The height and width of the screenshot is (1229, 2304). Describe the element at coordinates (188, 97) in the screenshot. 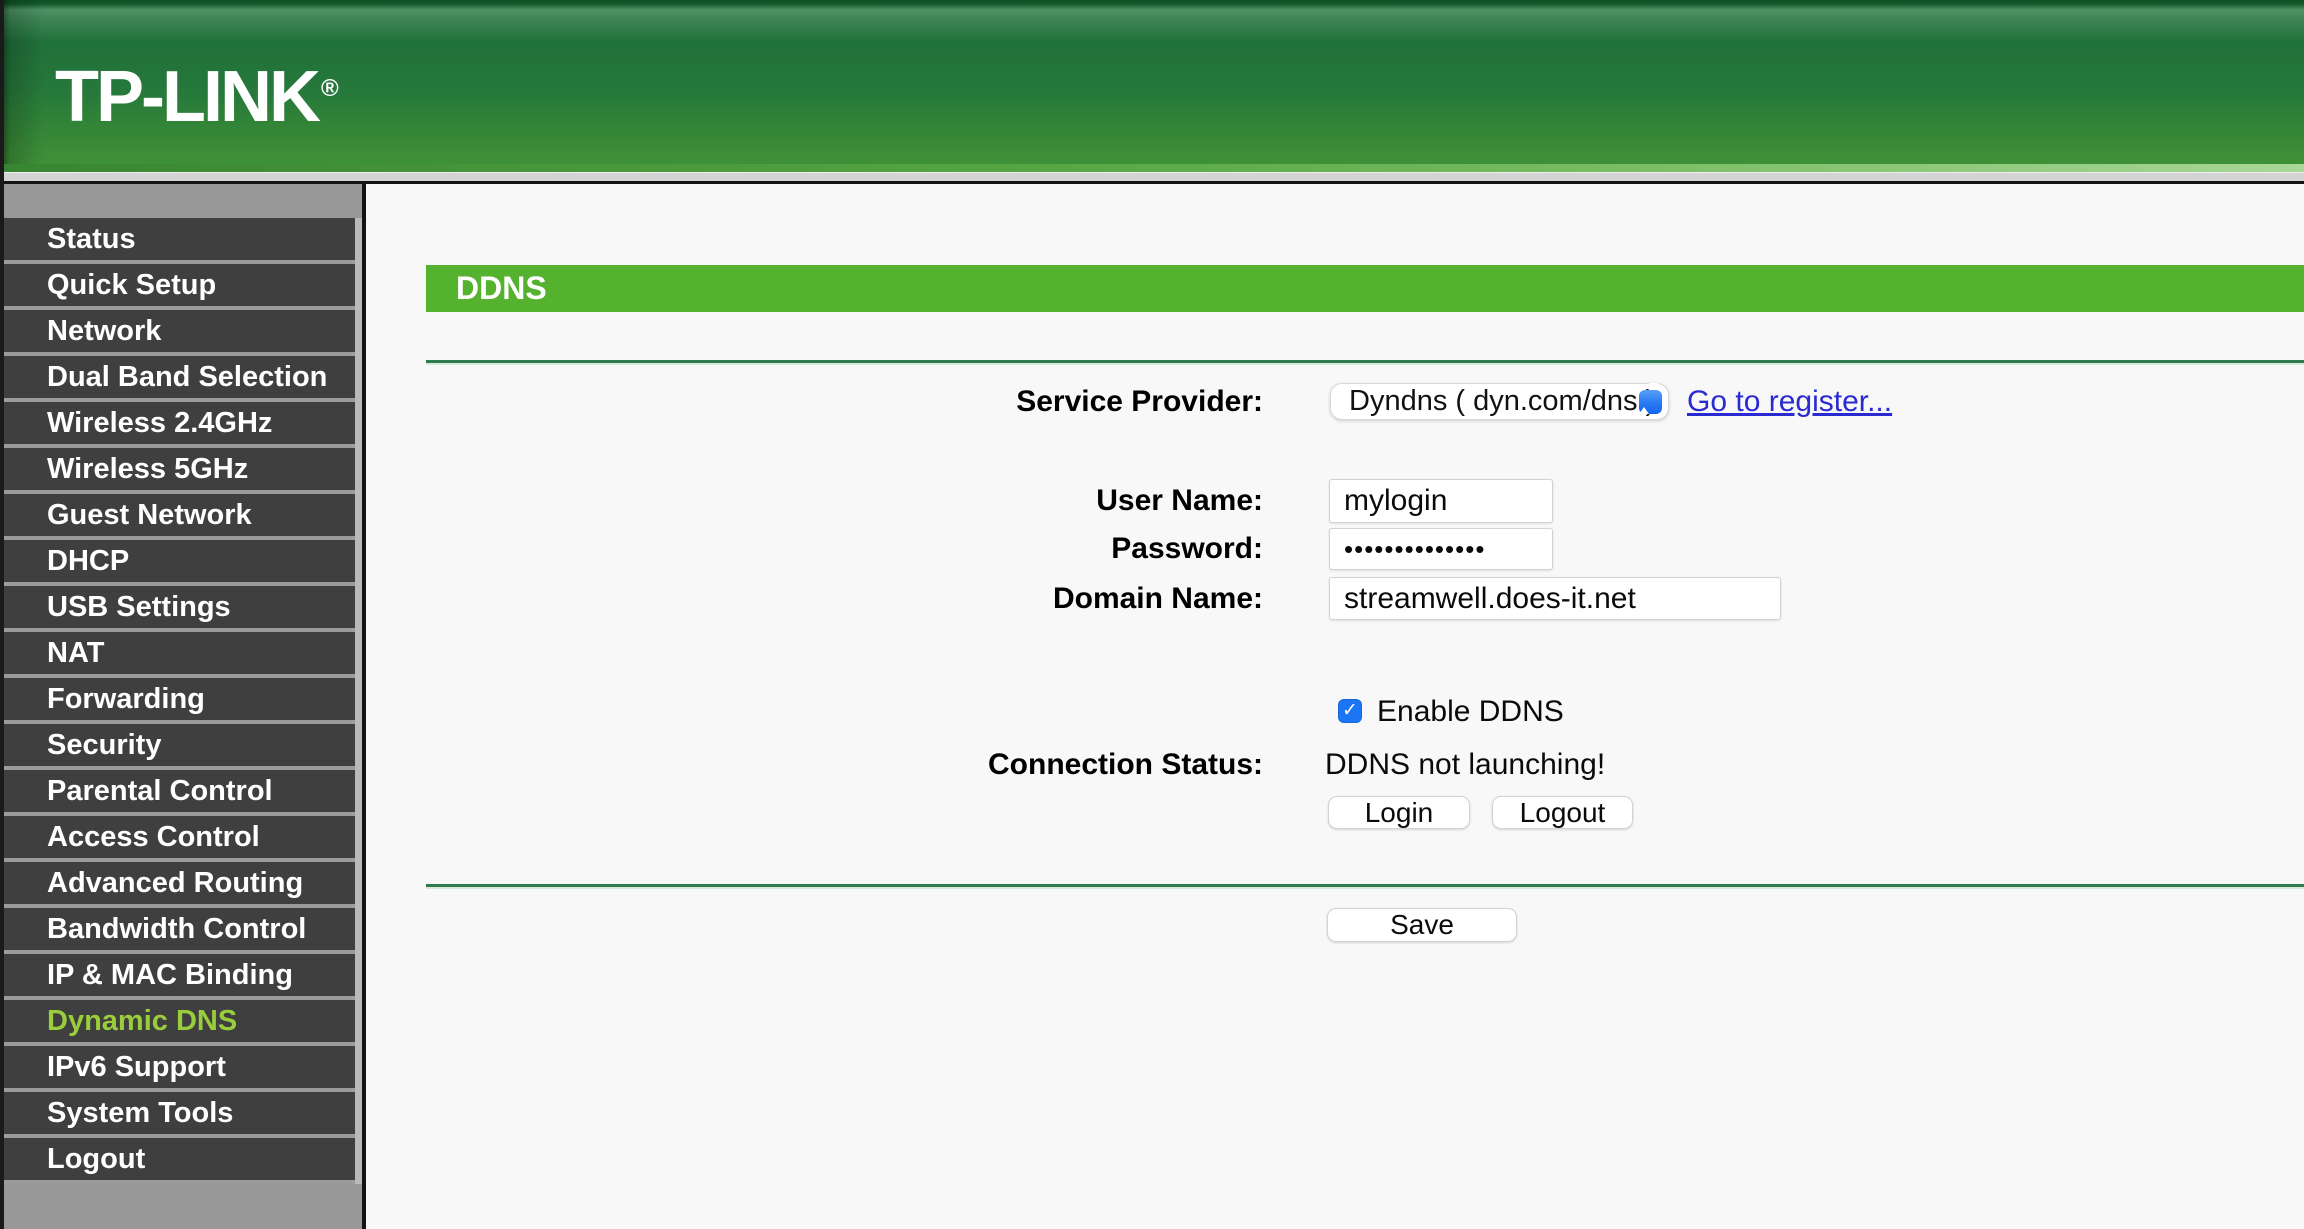

I see `logo-text: TP-LINK` at that location.